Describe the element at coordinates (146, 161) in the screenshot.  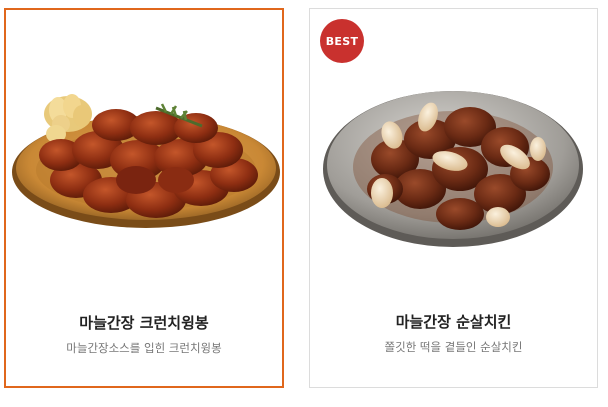
I see `fried-chicken-wings-plate-image` at that location.